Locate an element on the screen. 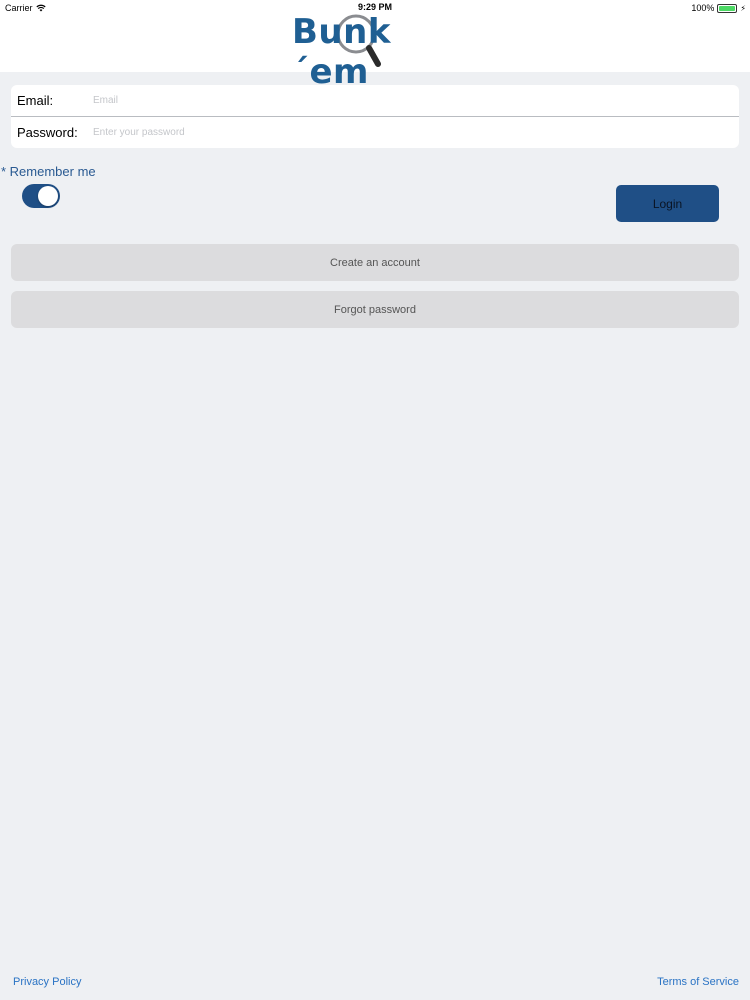  create-account-button: Create an account is located at coordinates (375, 262).